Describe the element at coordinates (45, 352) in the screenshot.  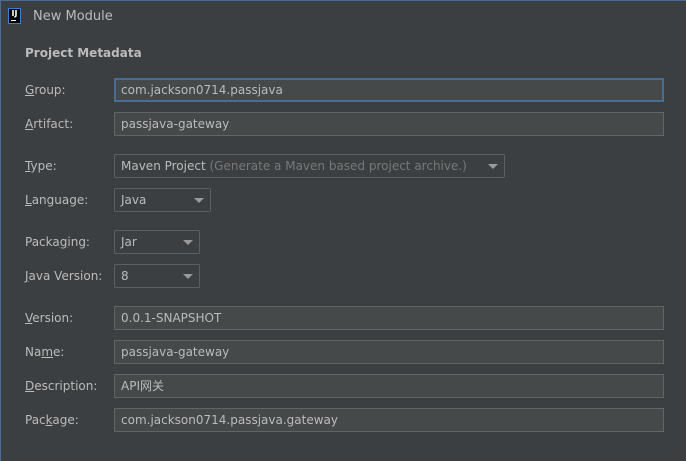
I see `name-label: Name:` at that location.